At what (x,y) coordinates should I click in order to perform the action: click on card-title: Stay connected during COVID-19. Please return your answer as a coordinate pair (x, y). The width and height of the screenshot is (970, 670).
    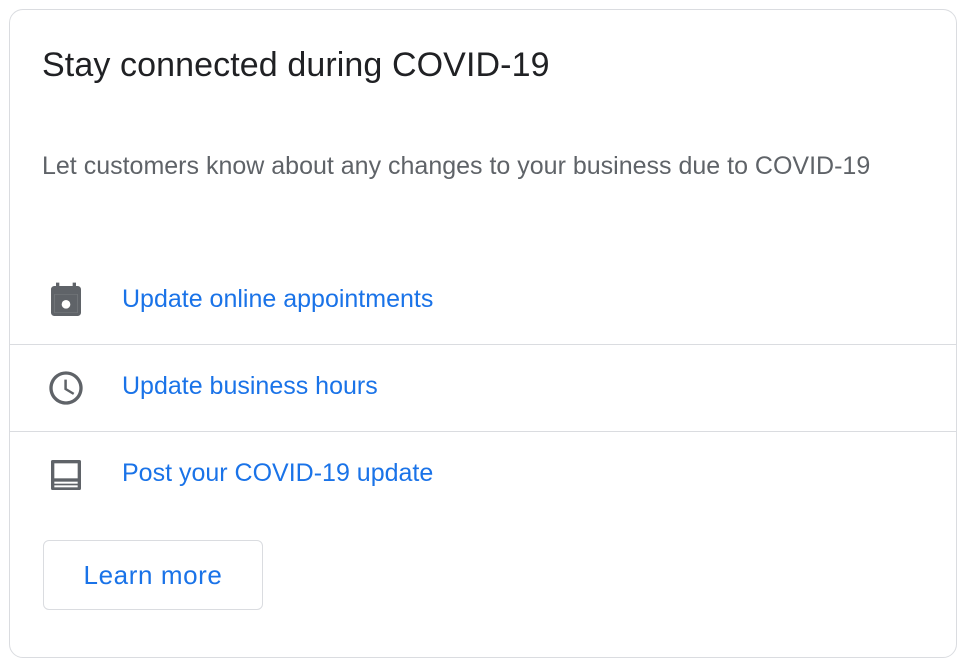
    Looking at the image, I should click on (296, 65).